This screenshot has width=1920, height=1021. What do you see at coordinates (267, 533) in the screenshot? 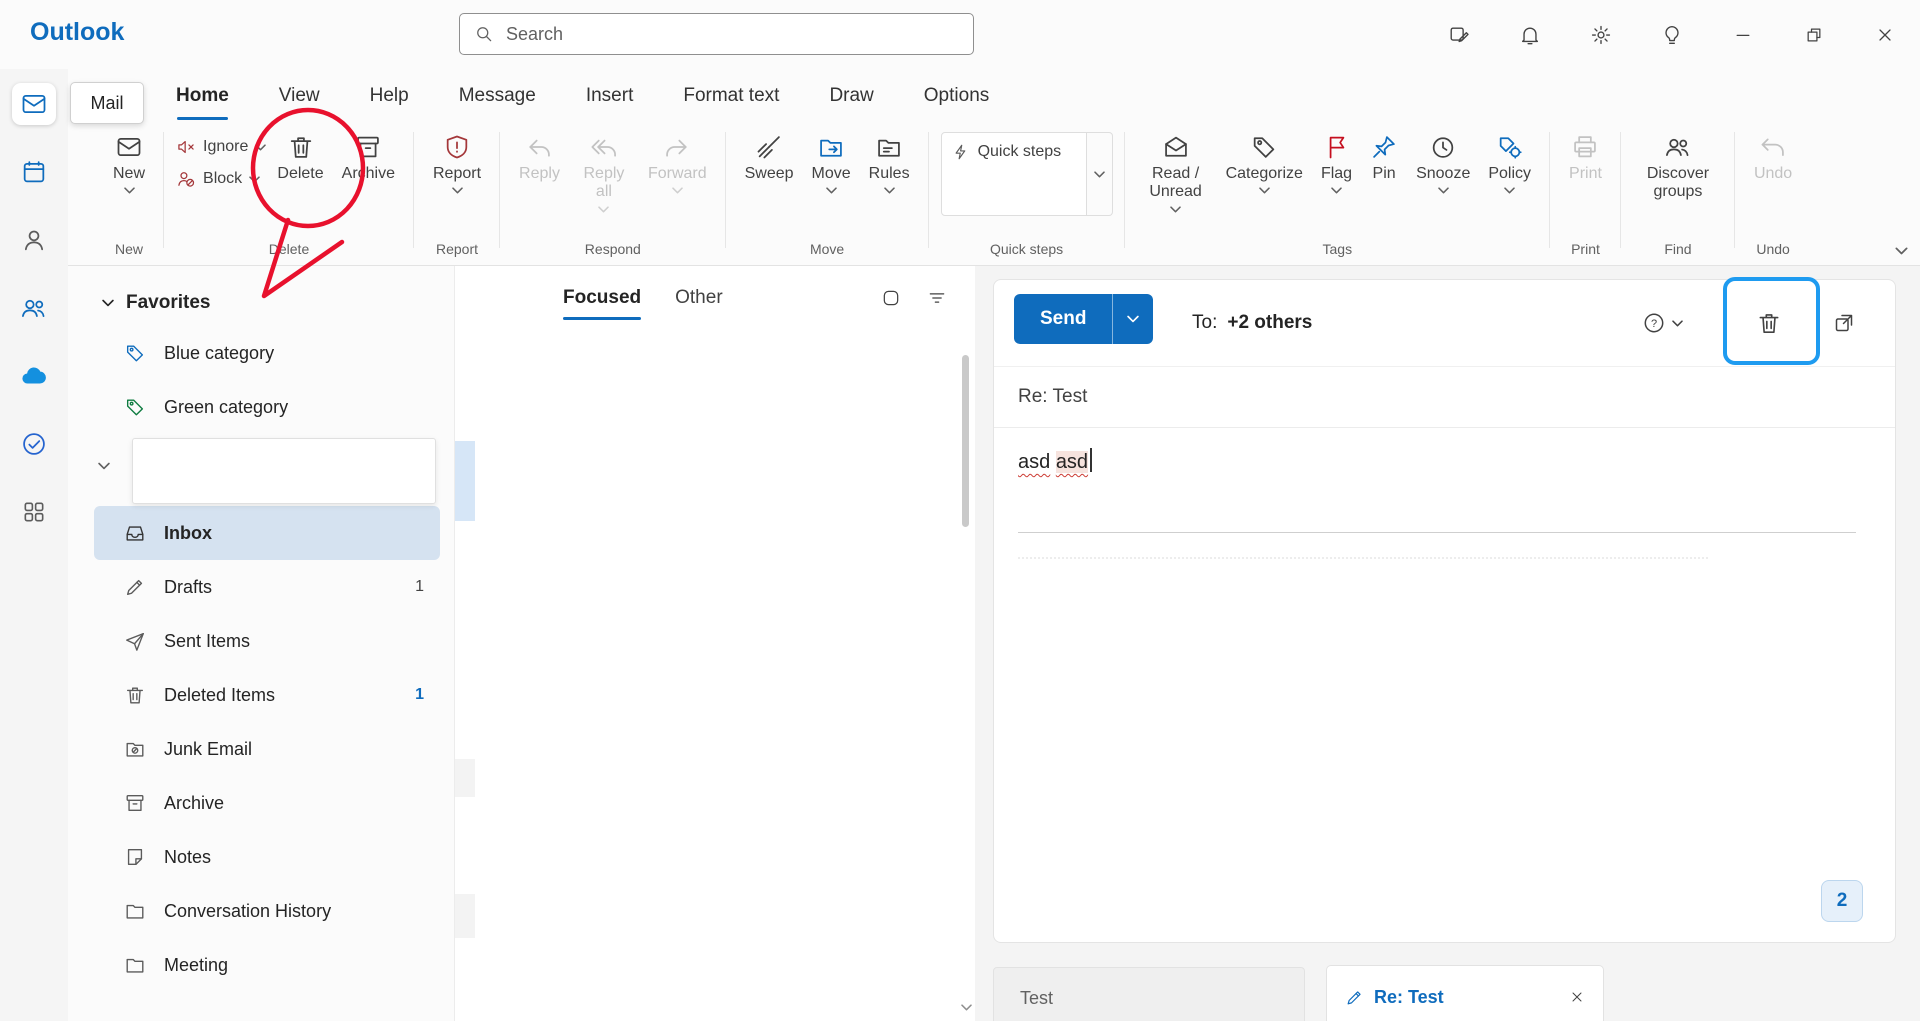
I see `folder-item-inbox: Inbox` at bounding box center [267, 533].